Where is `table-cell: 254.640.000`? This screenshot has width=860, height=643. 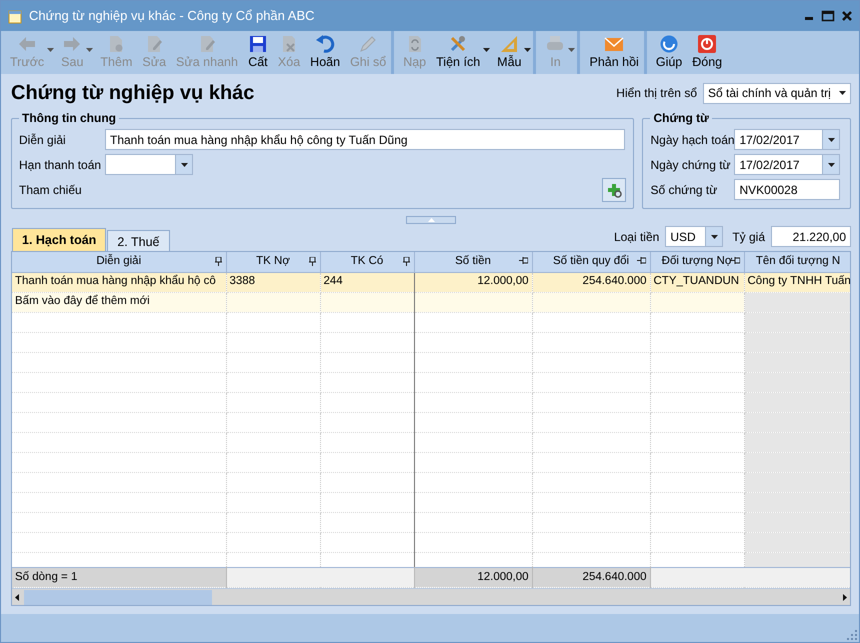 table-cell: 254.640.000 is located at coordinates (591, 282).